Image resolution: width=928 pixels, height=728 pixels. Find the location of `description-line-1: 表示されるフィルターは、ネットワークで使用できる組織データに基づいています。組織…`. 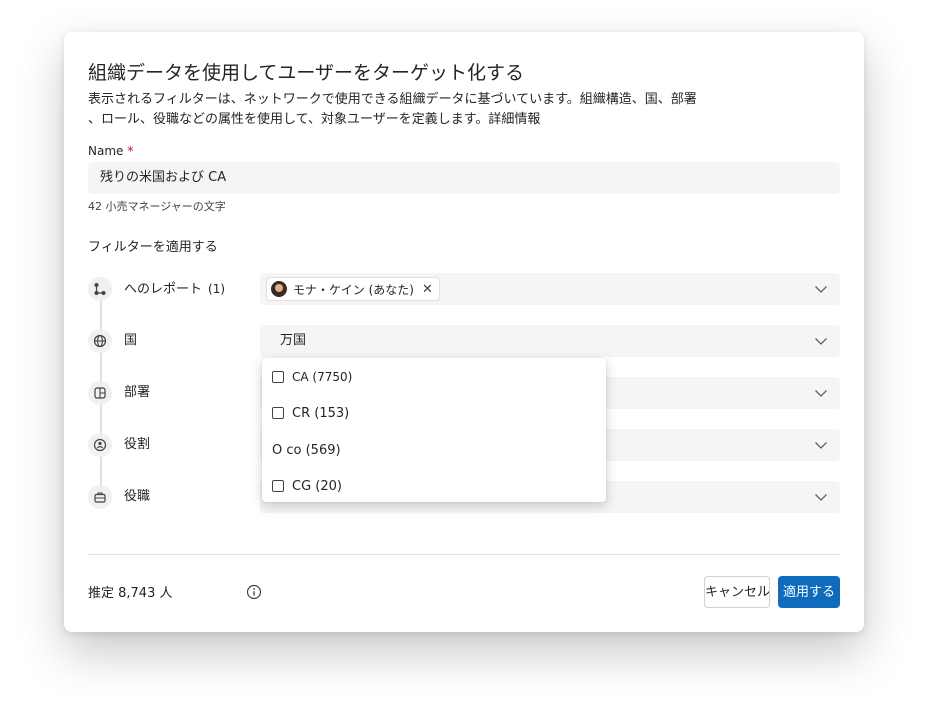

description-line-1: 表示されるフィルターは、ネットワークで使用できる組織データに基づいています。組織… is located at coordinates (392, 99).